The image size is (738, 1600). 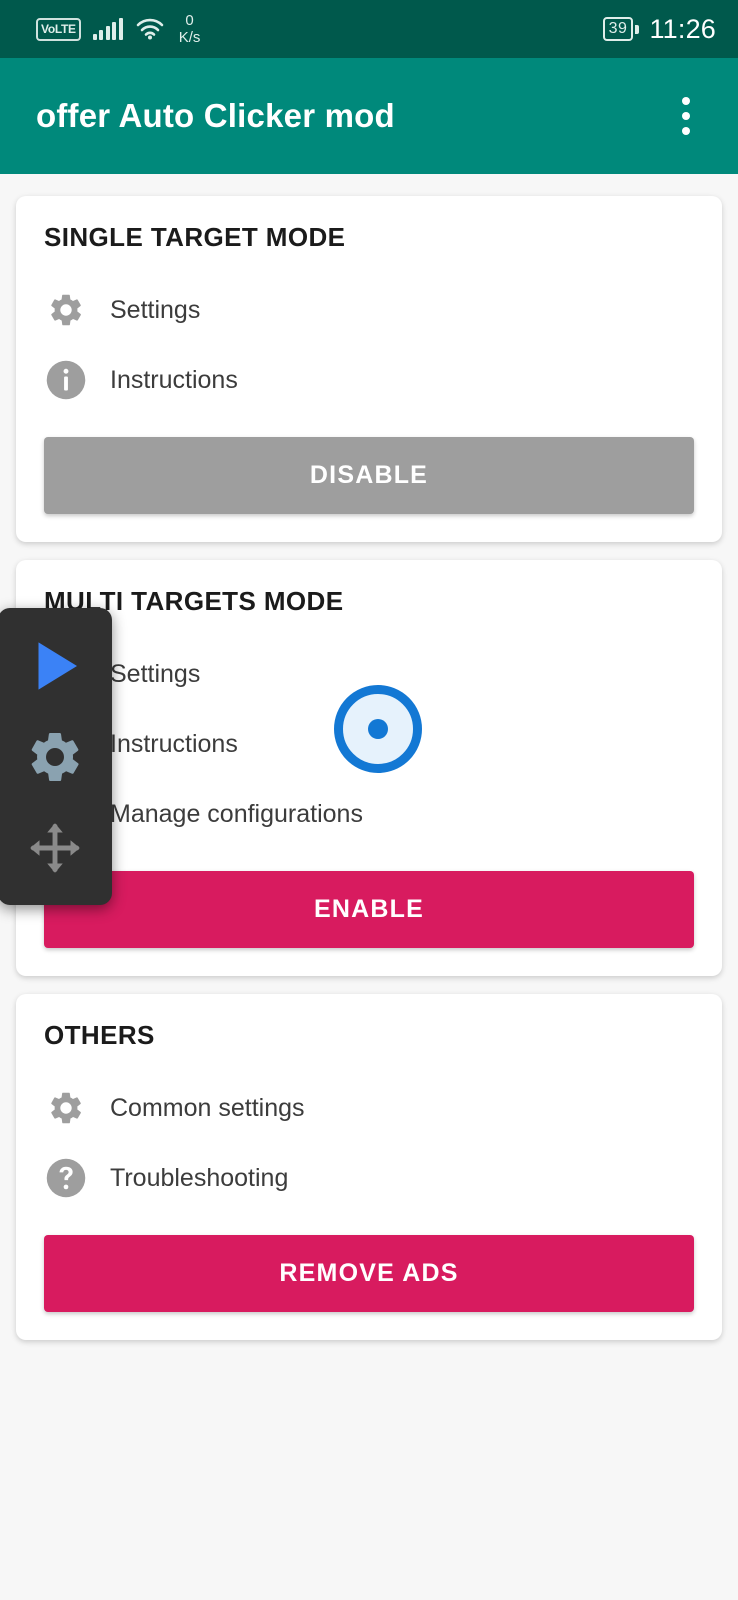 I want to click on battery-cap, so click(x=637, y=29).